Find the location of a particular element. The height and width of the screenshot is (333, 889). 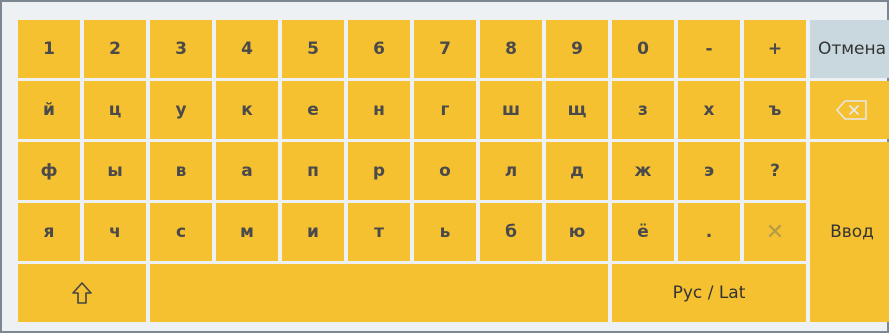

key-letter: д is located at coordinates (577, 171).